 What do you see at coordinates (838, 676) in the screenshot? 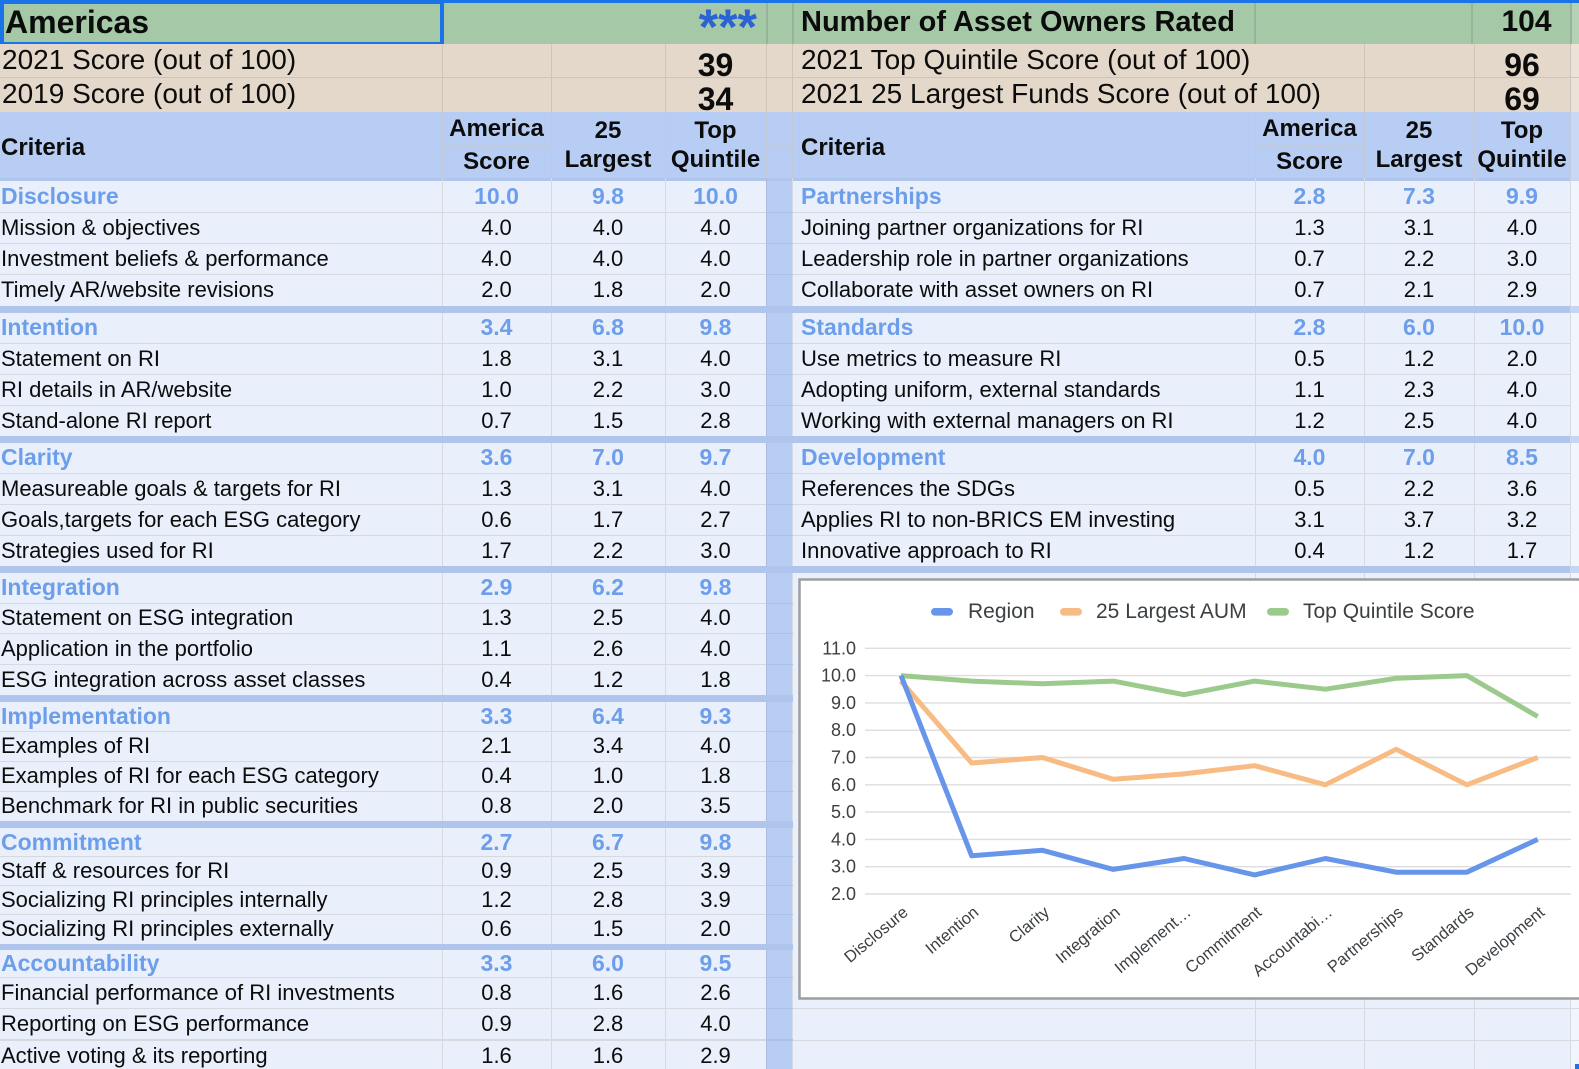
I see `svg-text: 10.0` at bounding box center [838, 676].